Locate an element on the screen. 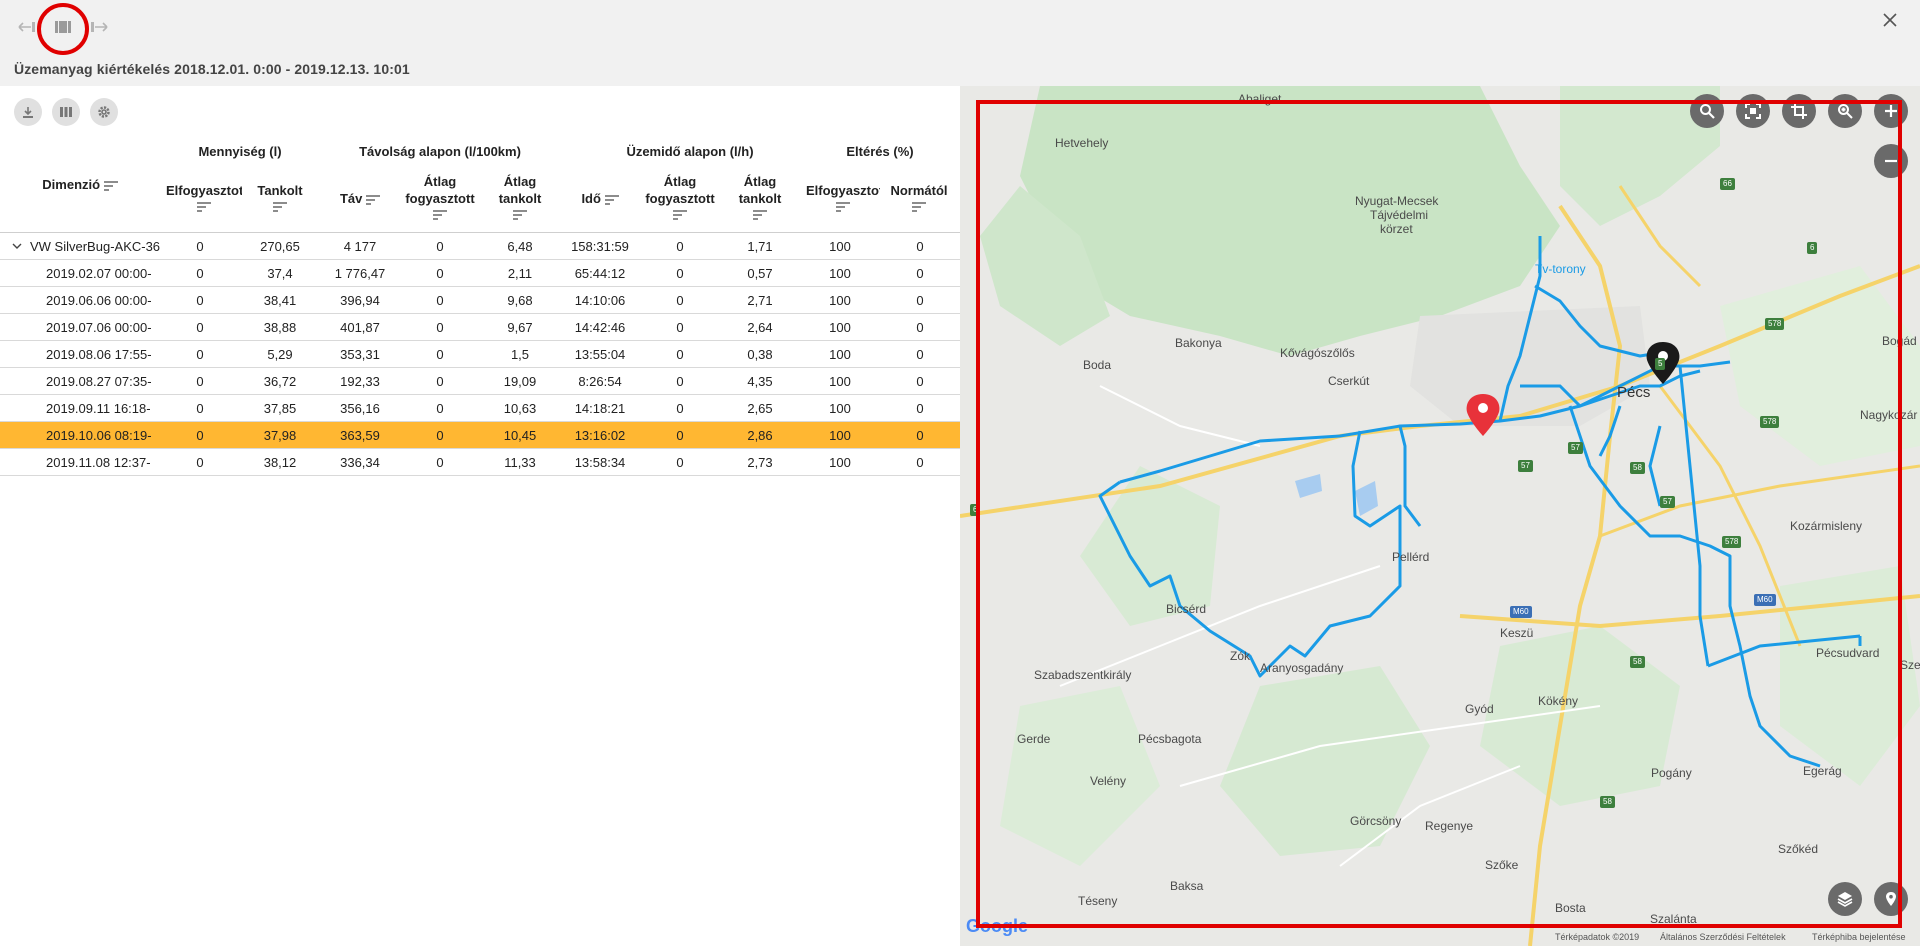  place-label: Görcsöny is located at coordinates (1376, 821).